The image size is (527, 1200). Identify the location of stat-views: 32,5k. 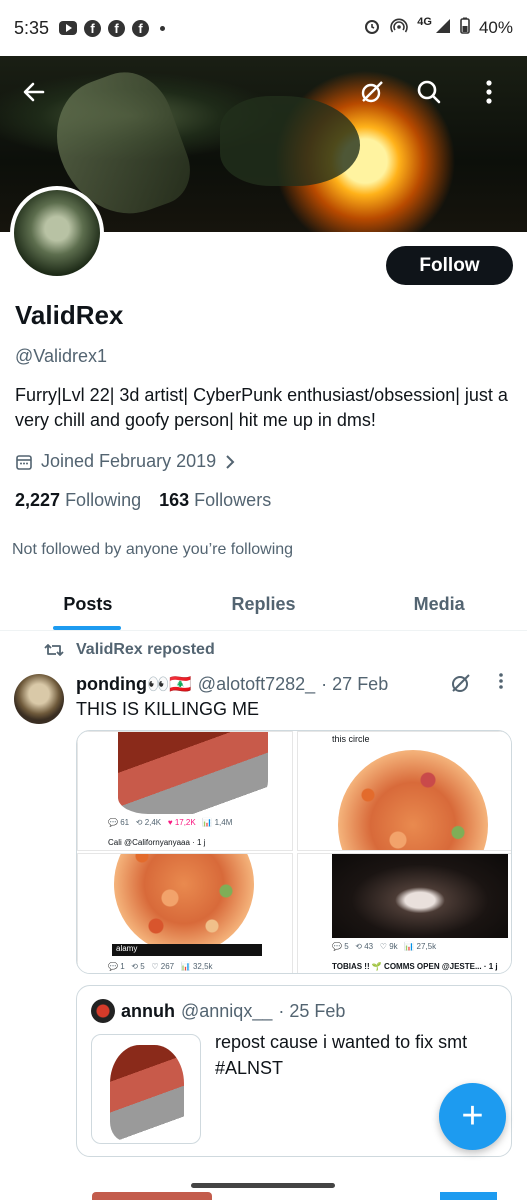
(202, 966).